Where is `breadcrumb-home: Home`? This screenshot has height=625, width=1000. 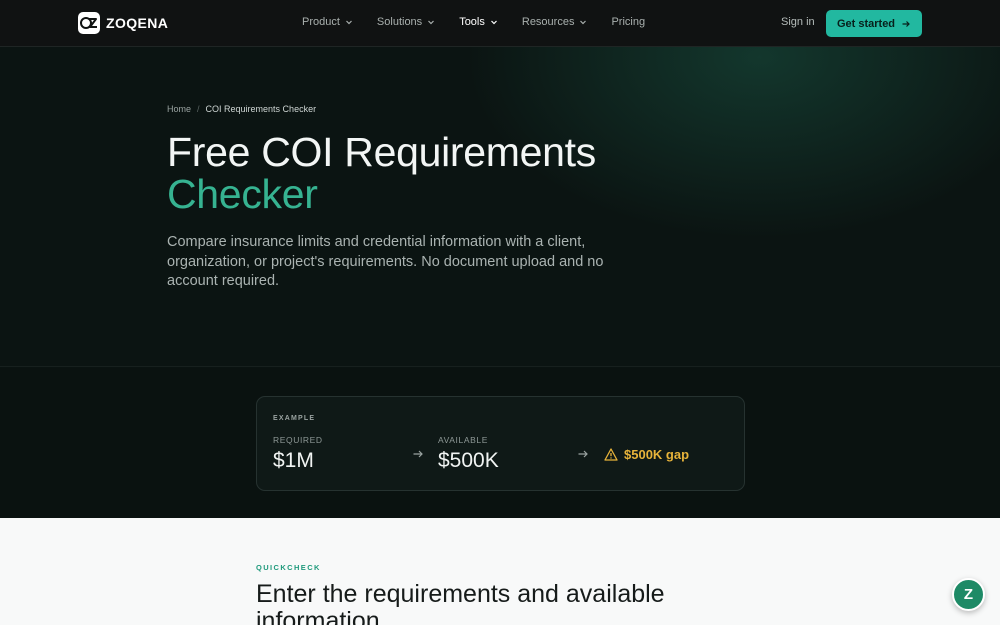
breadcrumb-home: Home is located at coordinates (179, 109).